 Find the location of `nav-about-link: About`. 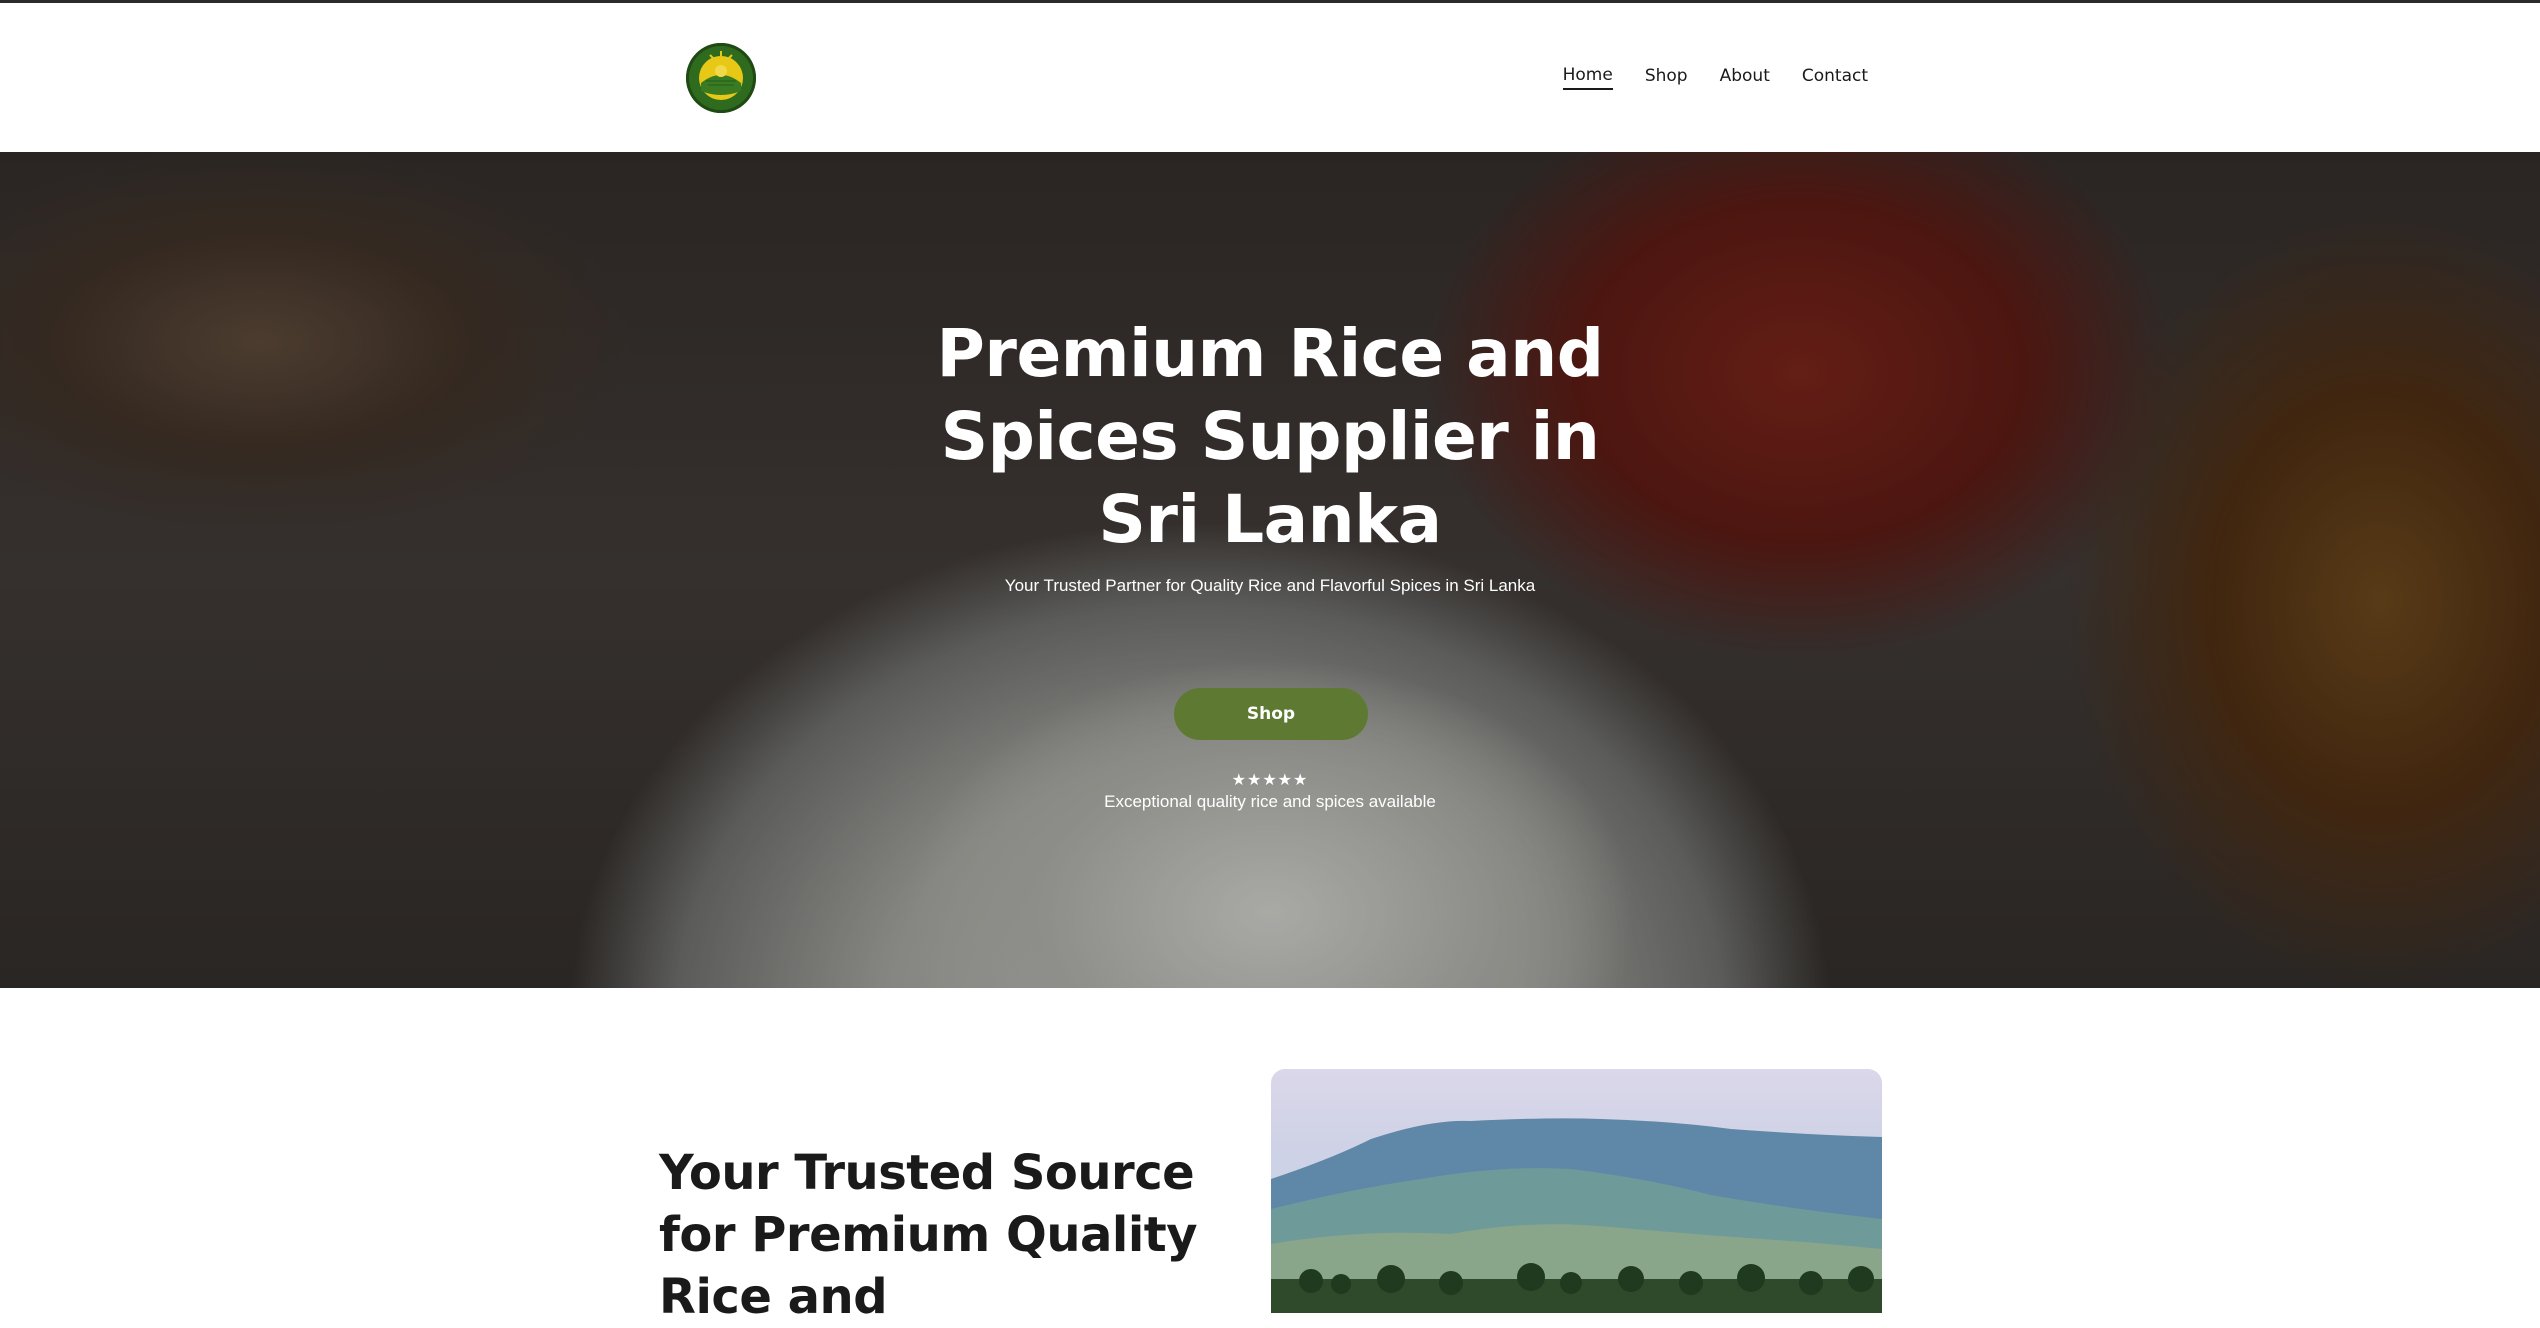

nav-about-link: About is located at coordinates (1745, 77).